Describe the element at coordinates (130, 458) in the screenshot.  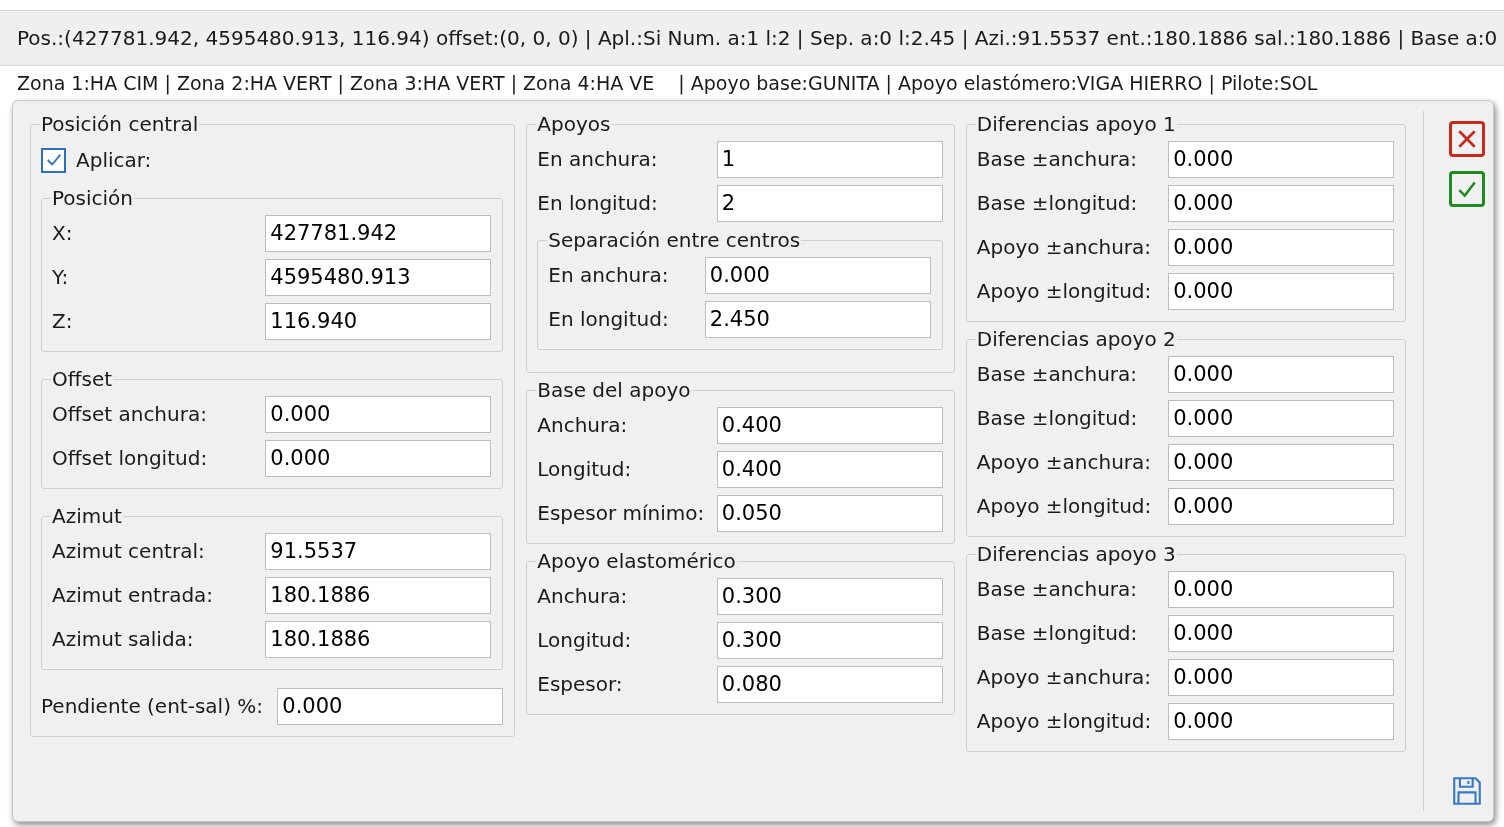
I see `field-label: Offset longitud:` at that location.